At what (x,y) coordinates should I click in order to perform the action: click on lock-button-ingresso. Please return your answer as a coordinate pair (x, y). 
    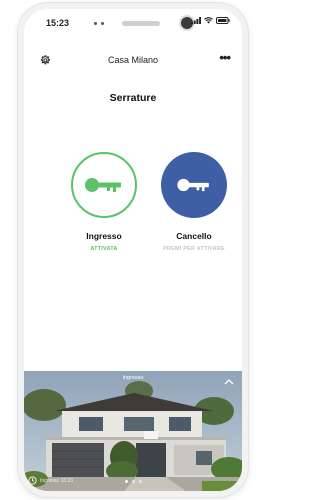
    Looking at the image, I should click on (104, 185).